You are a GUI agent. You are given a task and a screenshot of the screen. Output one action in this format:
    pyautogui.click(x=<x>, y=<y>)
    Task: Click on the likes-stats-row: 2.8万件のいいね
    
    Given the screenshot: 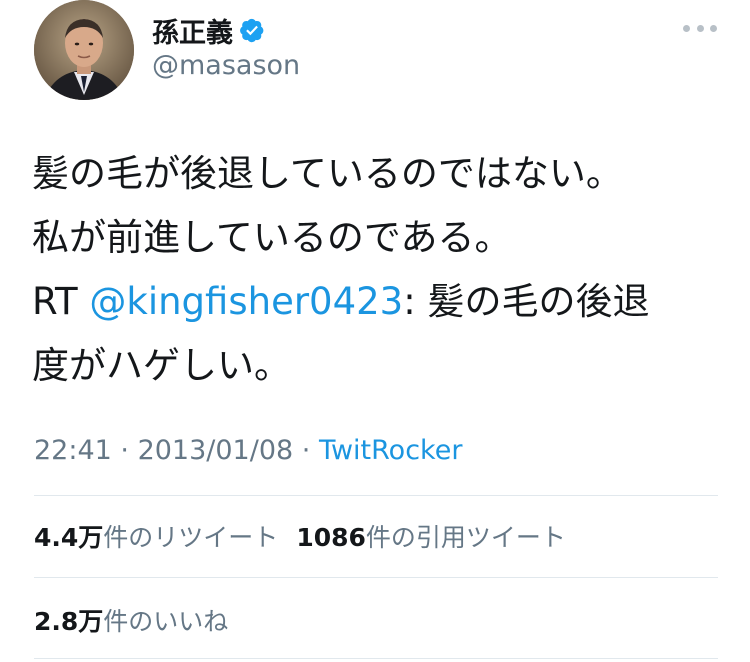 What is the action you would take?
    pyautogui.click(x=131, y=620)
    